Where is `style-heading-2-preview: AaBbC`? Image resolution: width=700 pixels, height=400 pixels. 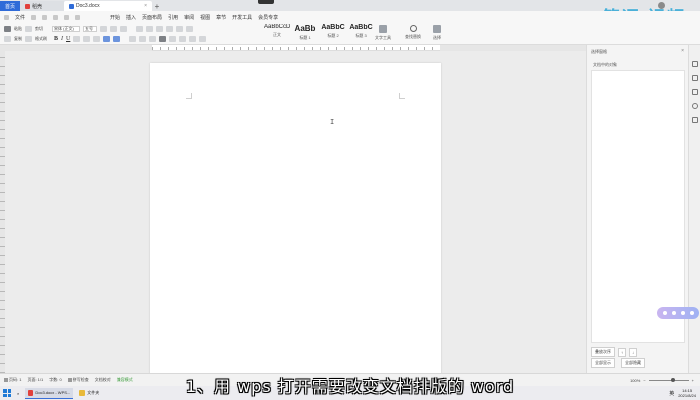
style-heading-2-preview: AaBbC is located at coordinates (333, 27).